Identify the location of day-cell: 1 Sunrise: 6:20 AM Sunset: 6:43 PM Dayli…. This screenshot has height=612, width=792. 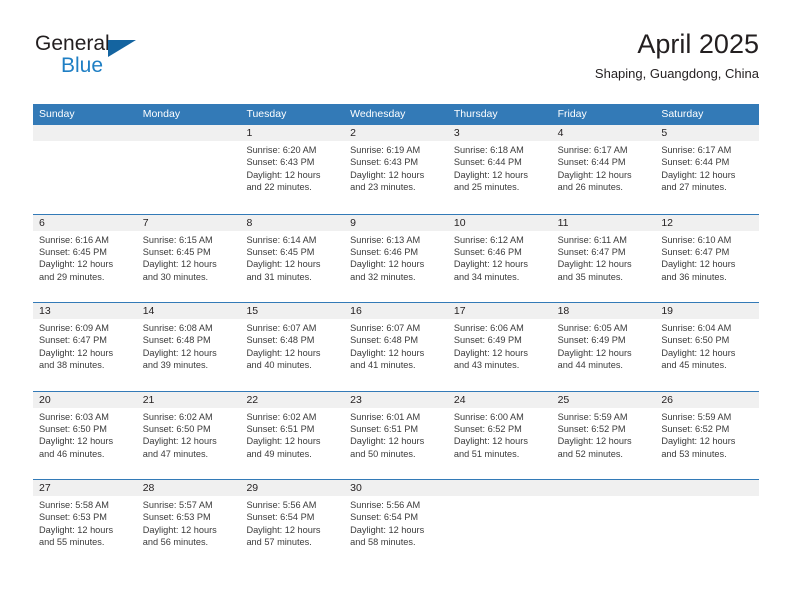
(292, 169).